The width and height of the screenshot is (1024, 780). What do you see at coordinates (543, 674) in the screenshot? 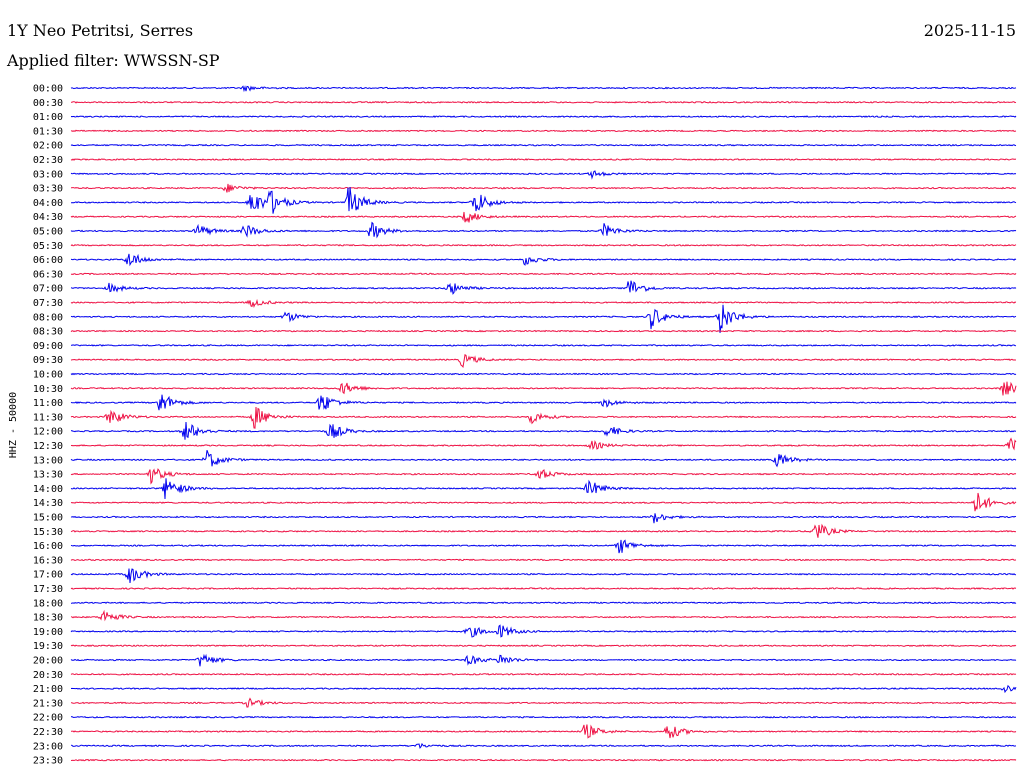
I see `trace-row-2030` at bounding box center [543, 674].